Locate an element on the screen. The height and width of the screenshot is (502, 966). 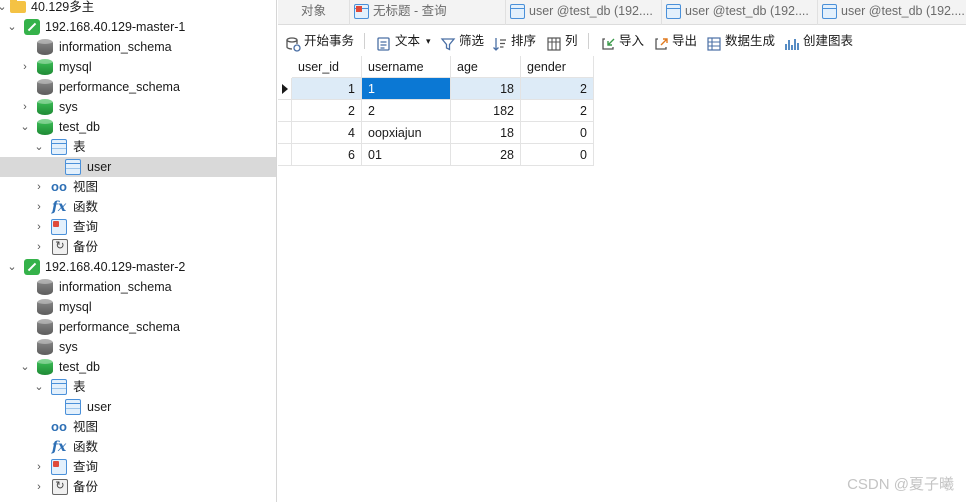
tab-label: 对象 is located at coordinates (313, 11).